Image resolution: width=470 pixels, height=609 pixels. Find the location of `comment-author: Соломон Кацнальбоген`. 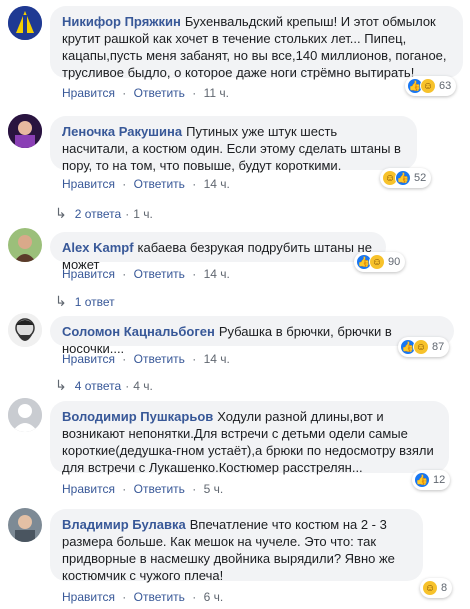

comment-author: Соломон Кацнальбоген is located at coordinates (138, 331).